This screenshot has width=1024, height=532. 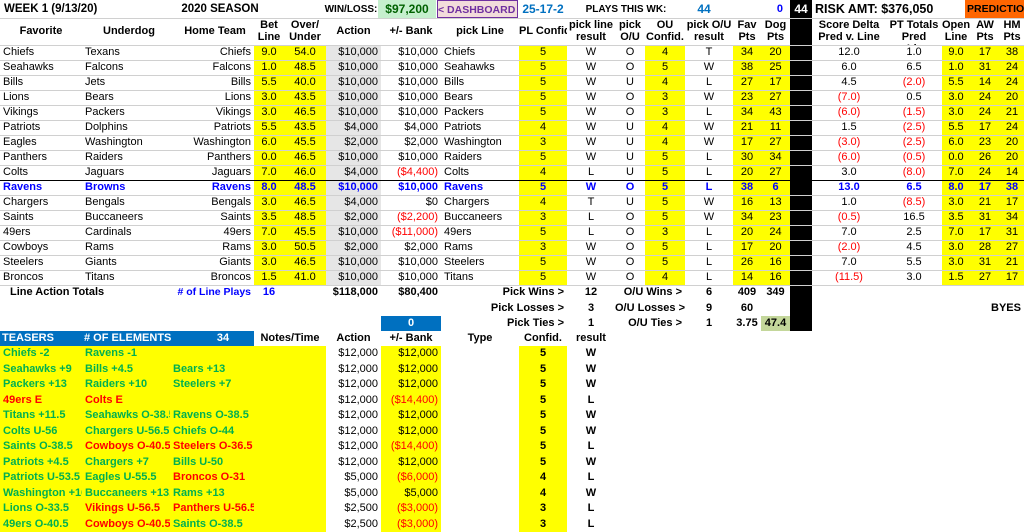 I want to click on cell-home-team: Panthers, so click(x=215, y=157).